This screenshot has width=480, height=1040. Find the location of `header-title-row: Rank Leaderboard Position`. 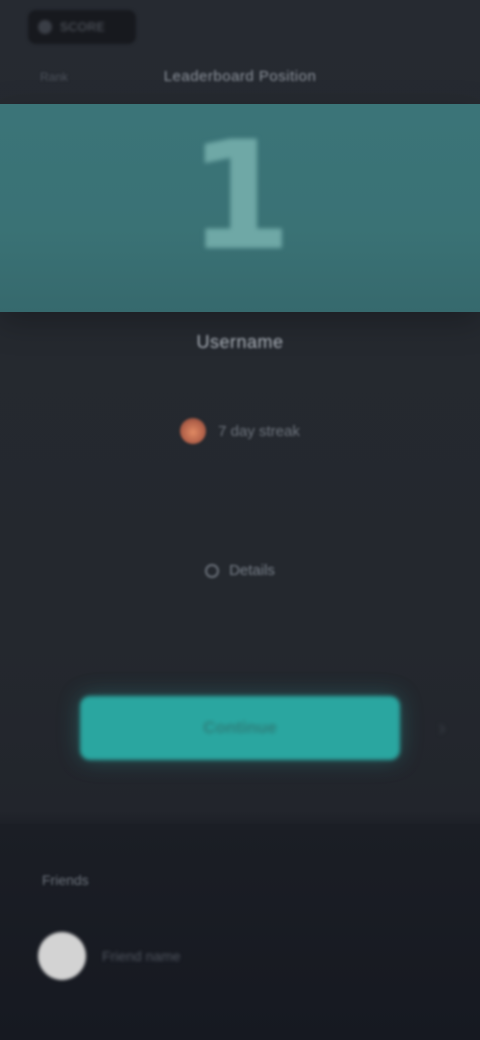

header-title-row: Rank Leaderboard Position is located at coordinates (240, 76).